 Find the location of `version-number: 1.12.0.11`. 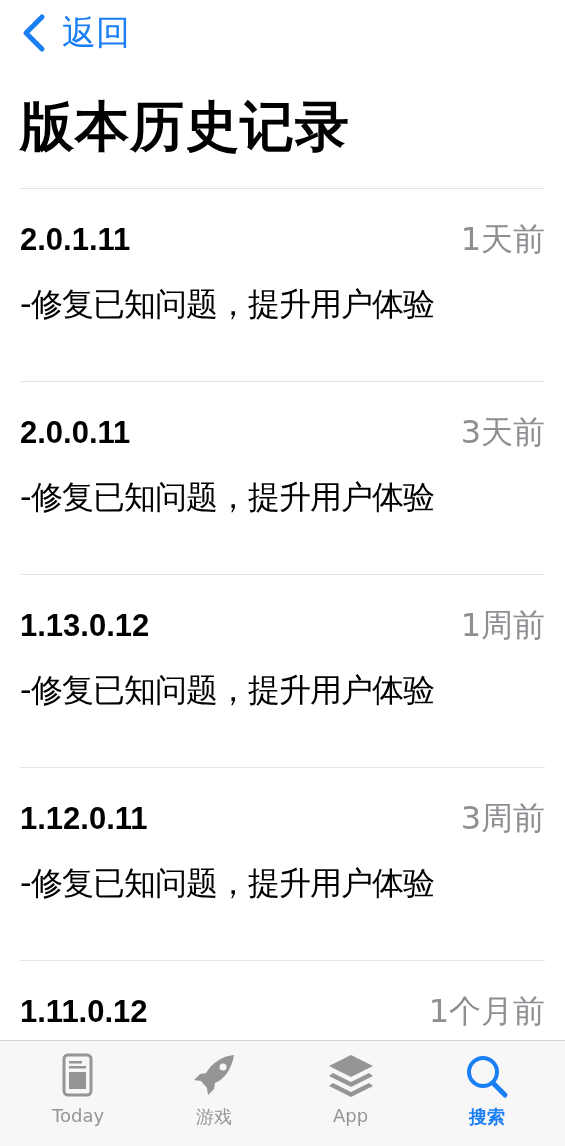

version-number: 1.12.0.11 is located at coordinates (84, 819).